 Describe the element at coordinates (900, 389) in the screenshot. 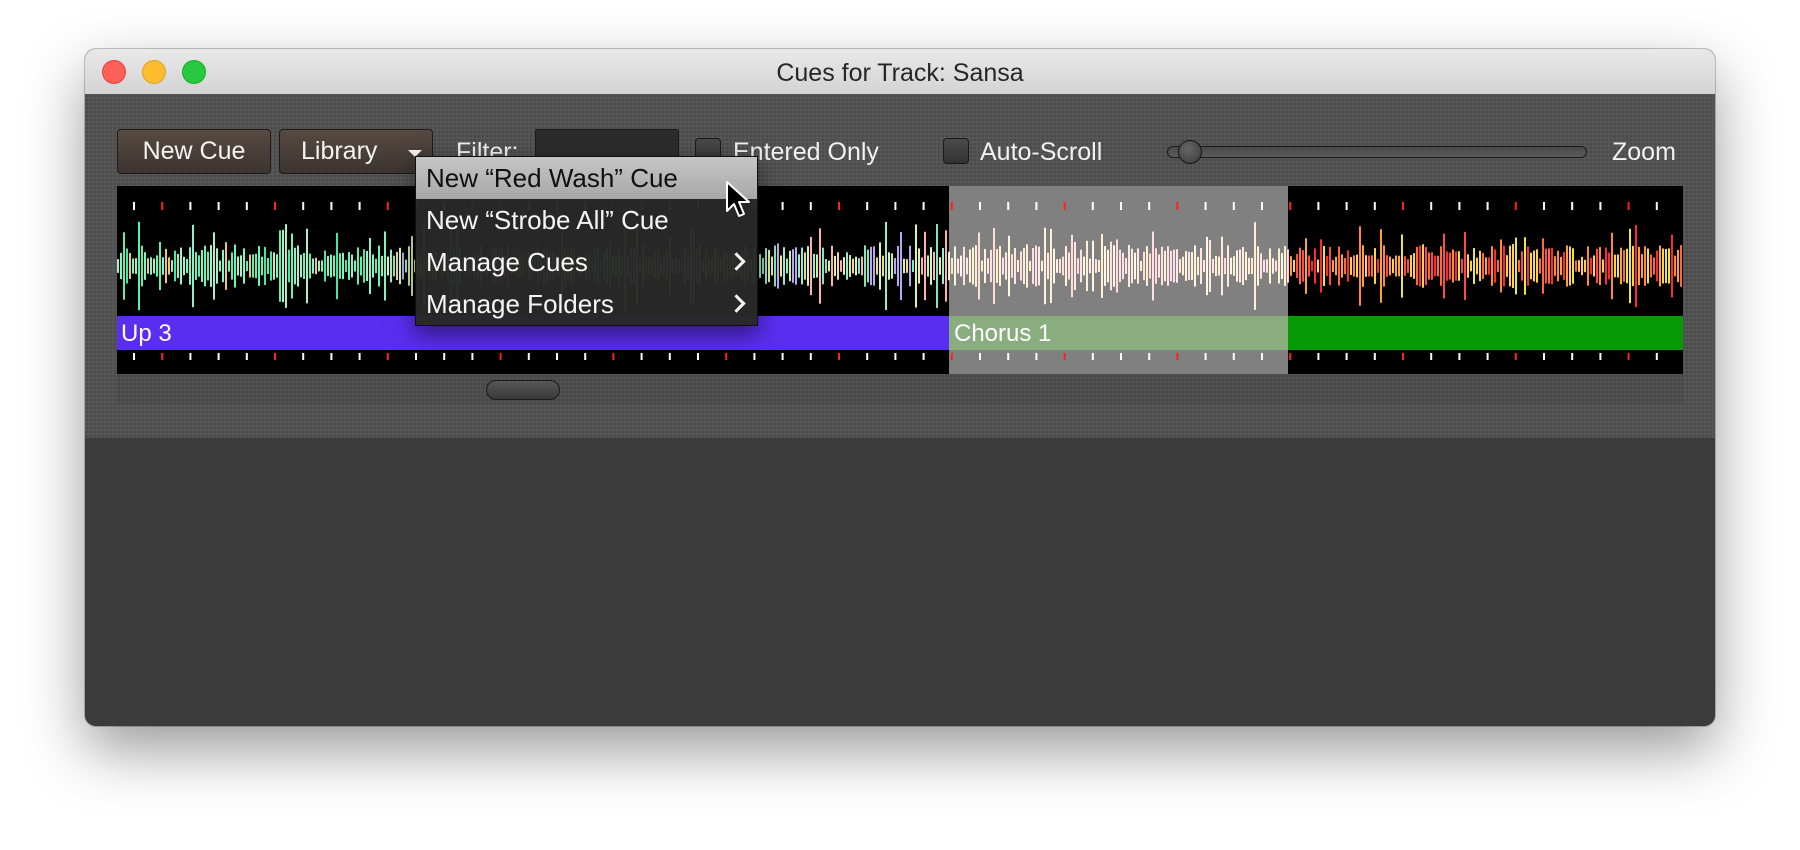

I see `waveform-scroll-track` at that location.